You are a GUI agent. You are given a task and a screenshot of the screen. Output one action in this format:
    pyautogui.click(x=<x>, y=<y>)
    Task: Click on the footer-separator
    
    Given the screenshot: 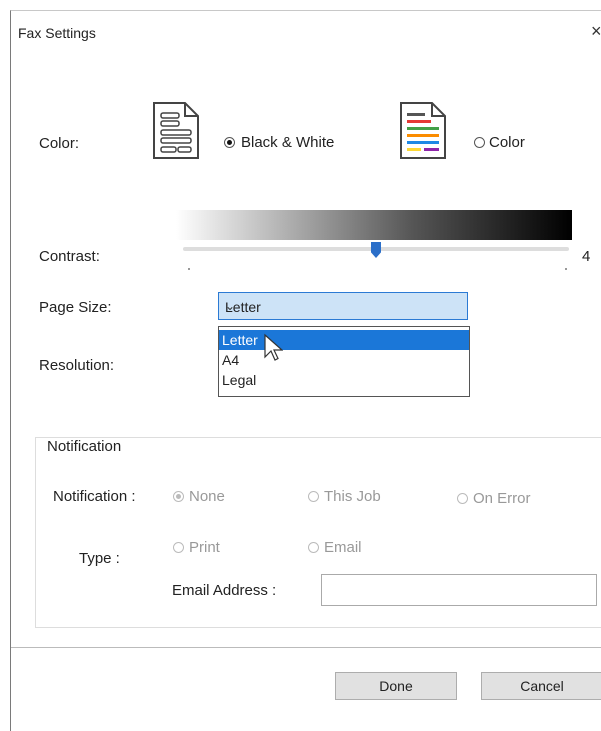 What is the action you would take?
    pyautogui.click(x=306, y=647)
    